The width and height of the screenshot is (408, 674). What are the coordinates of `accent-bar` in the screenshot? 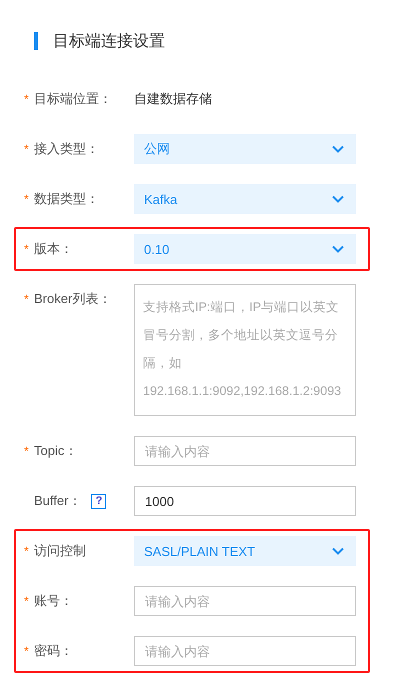 It's located at (36, 41).